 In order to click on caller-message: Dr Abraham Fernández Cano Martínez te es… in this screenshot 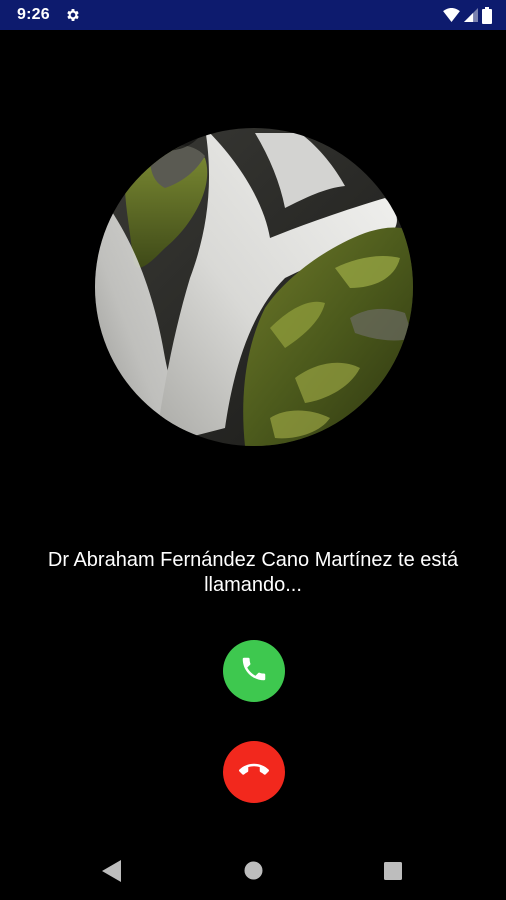, I will do `click(253, 572)`.